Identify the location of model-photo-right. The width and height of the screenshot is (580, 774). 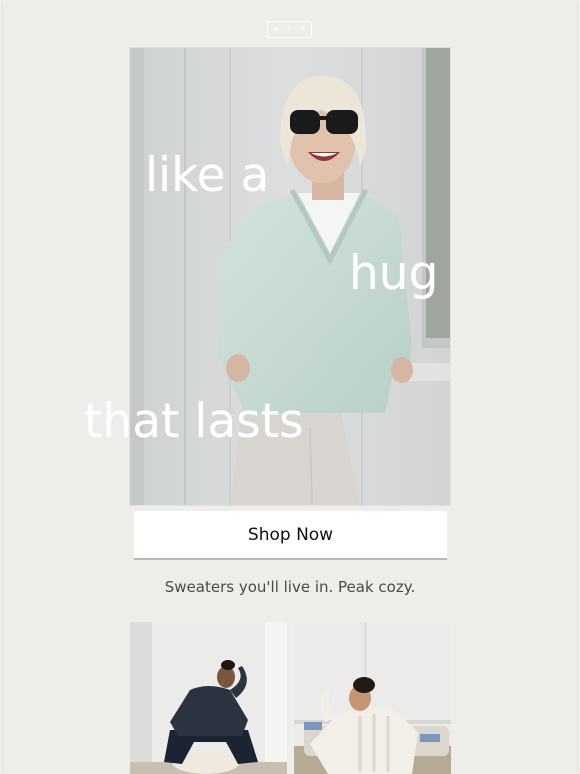
(372, 698).